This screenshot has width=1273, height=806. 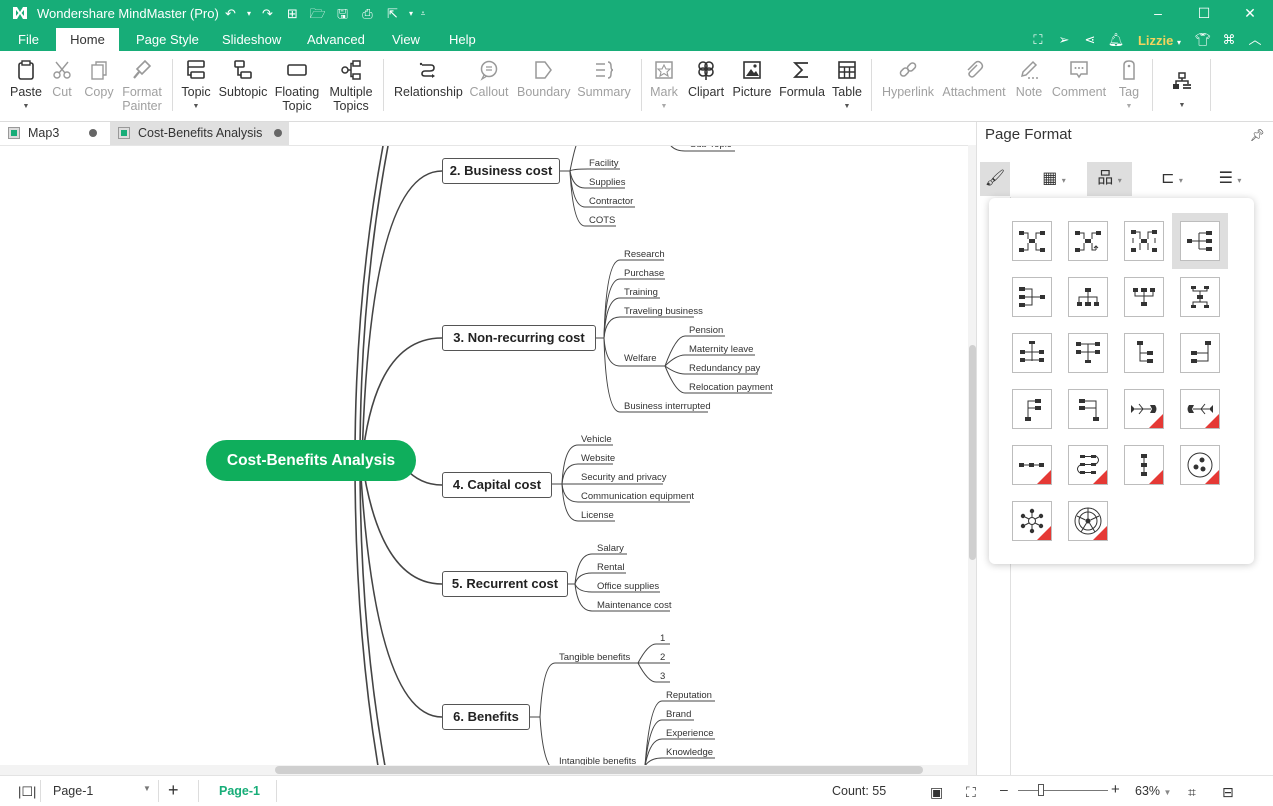 I want to click on subtopic: Website, so click(x=598, y=458).